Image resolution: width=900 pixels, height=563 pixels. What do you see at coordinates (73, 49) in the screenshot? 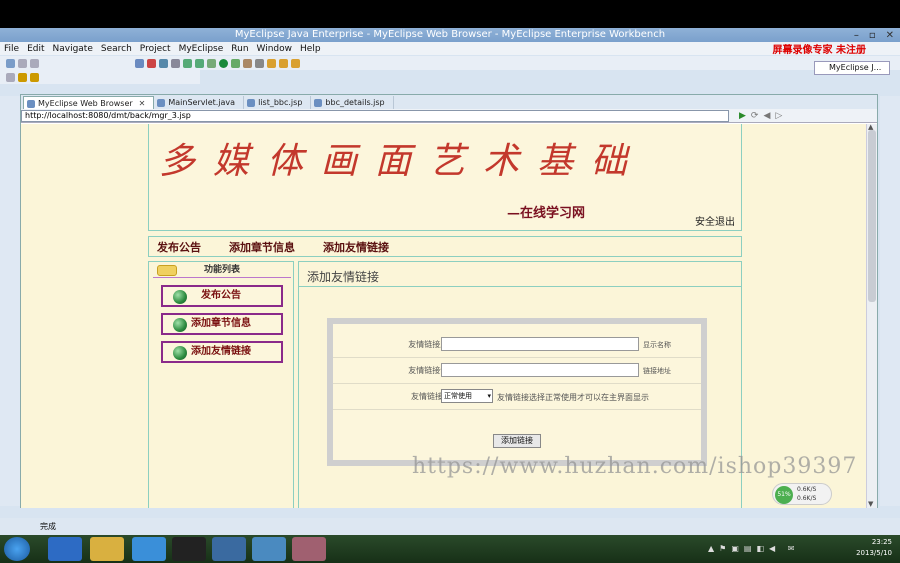
I see `menu-navigate: Navigate` at bounding box center [73, 49].